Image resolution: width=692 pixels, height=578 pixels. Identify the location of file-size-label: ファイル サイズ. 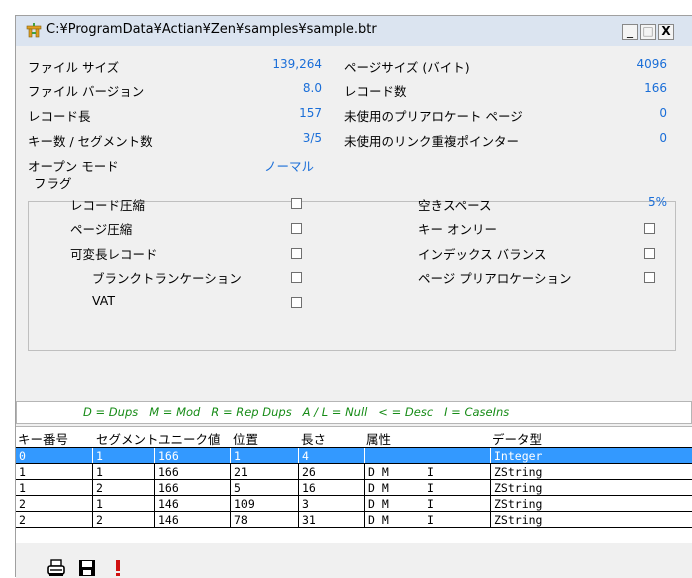
(74, 67).